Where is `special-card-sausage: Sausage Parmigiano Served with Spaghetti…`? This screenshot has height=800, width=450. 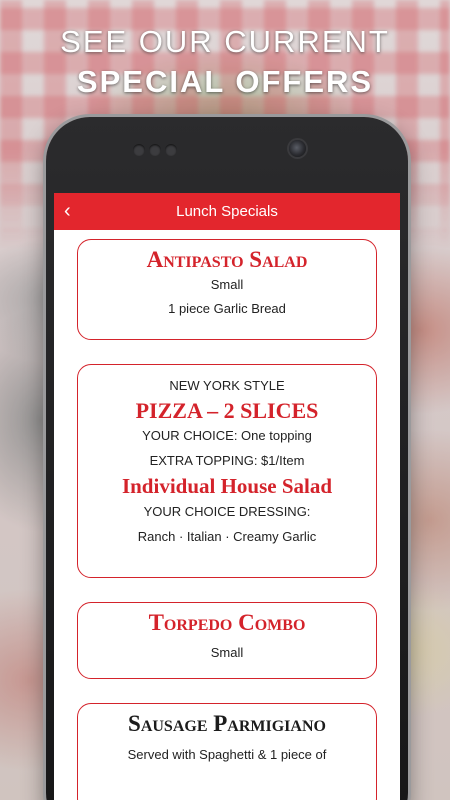
special-card-sausage: Sausage Parmigiano Served with Spaghetti… is located at coordinates (227, 751).